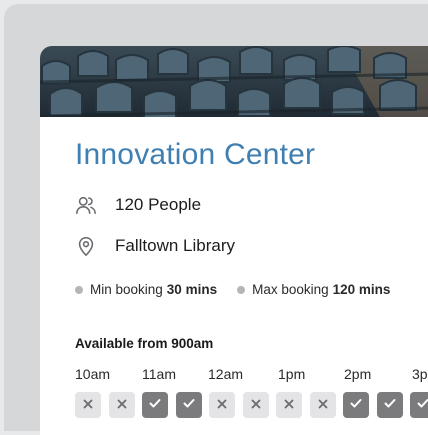  What do you see at coordinates (144, 343) in the screenshot?
I see `availability-heading: Available from 900am` at bounding box center [144, 343].